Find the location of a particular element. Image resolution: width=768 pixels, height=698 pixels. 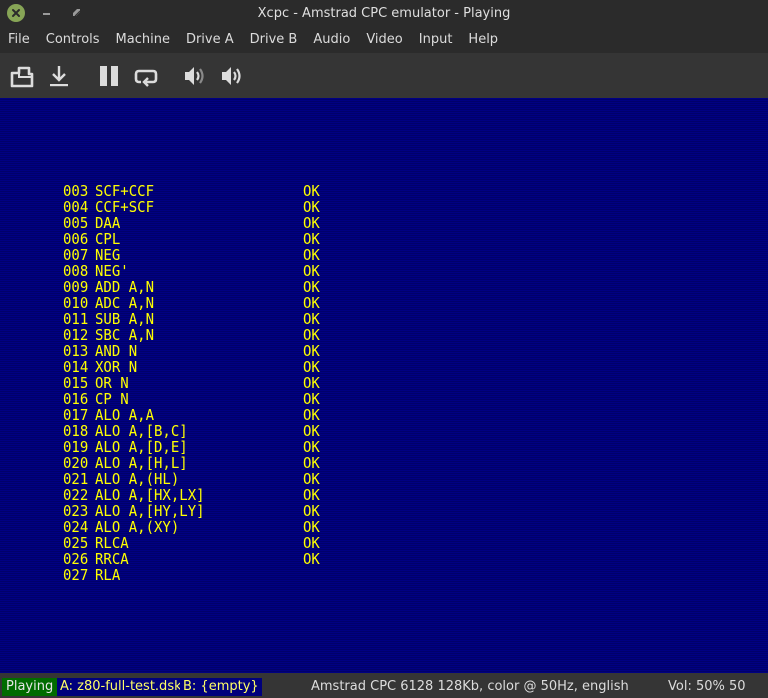

test-number: 006 is located at coordinates (76, 240).